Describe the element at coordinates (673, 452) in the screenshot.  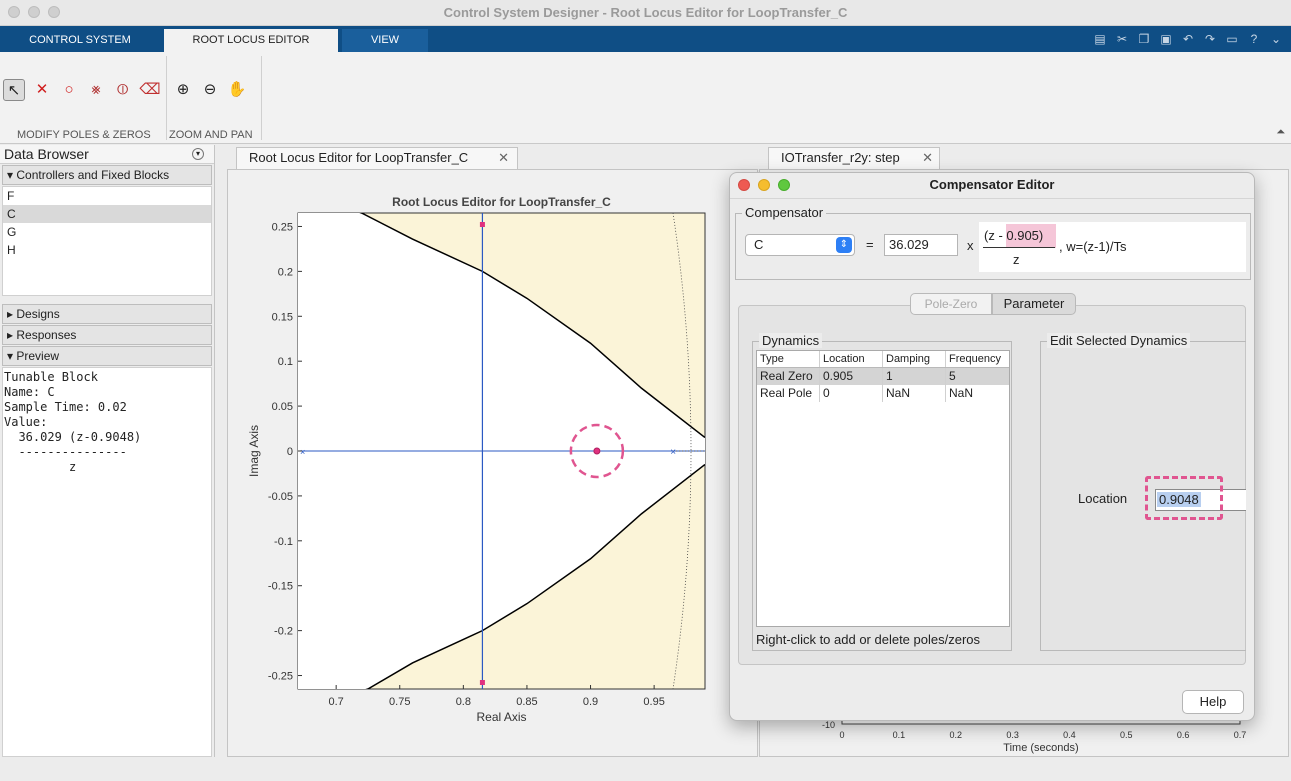
I see `open-loop-pole-icon: ×` at that location.